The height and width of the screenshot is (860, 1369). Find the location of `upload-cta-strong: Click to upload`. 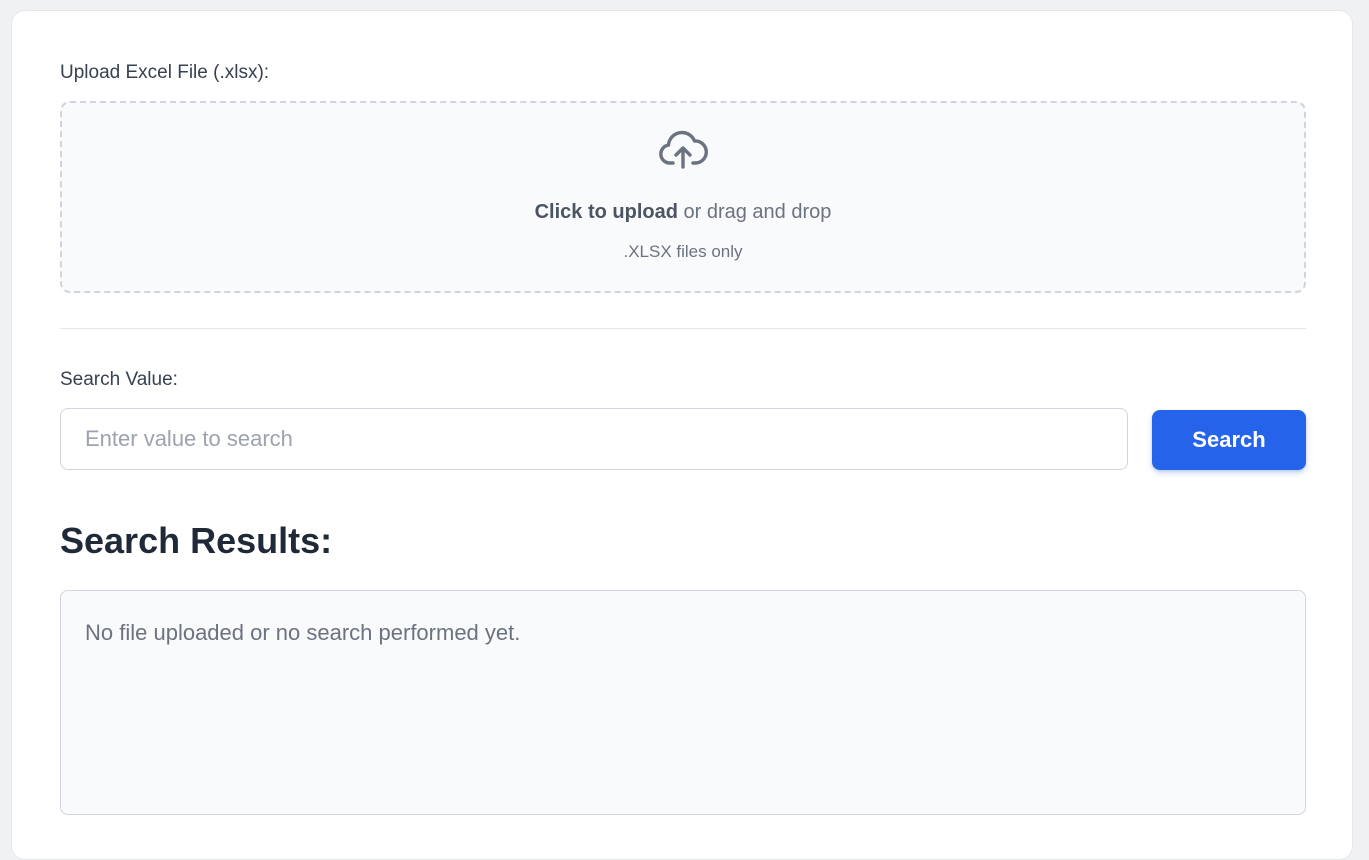

upload-cta-strong: Click to upload is located at coordinates (606, 212).